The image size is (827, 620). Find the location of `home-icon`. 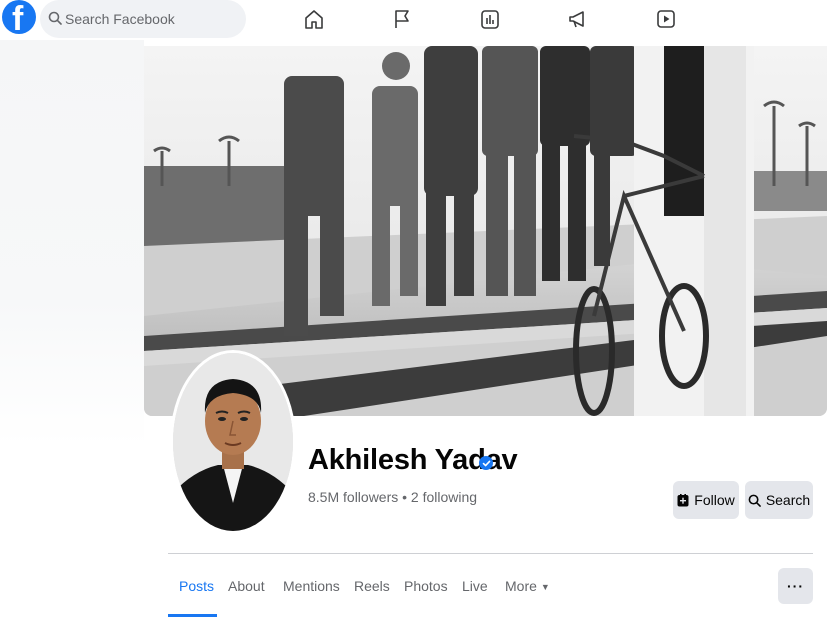

home-icon is located at coordinates (314, 19).